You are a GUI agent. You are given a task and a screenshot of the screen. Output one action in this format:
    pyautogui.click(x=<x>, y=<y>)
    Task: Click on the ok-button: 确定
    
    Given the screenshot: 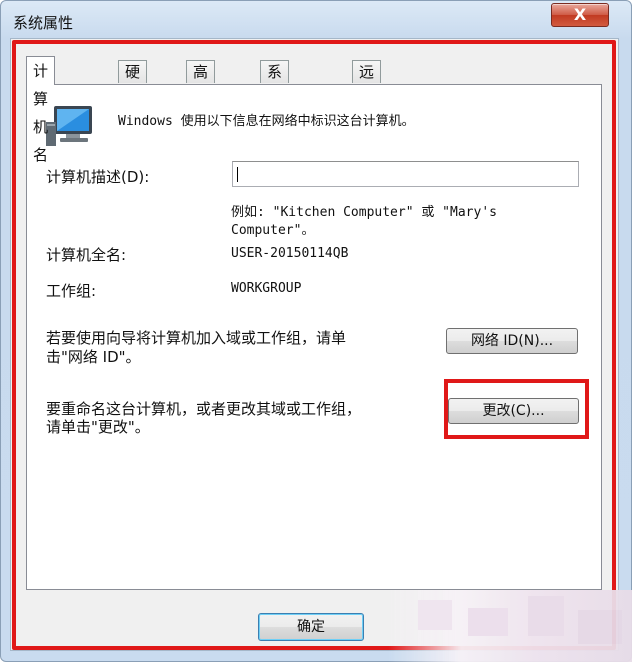 What is the action you would take?
    pyautogui.click(x=311, y=627)
    